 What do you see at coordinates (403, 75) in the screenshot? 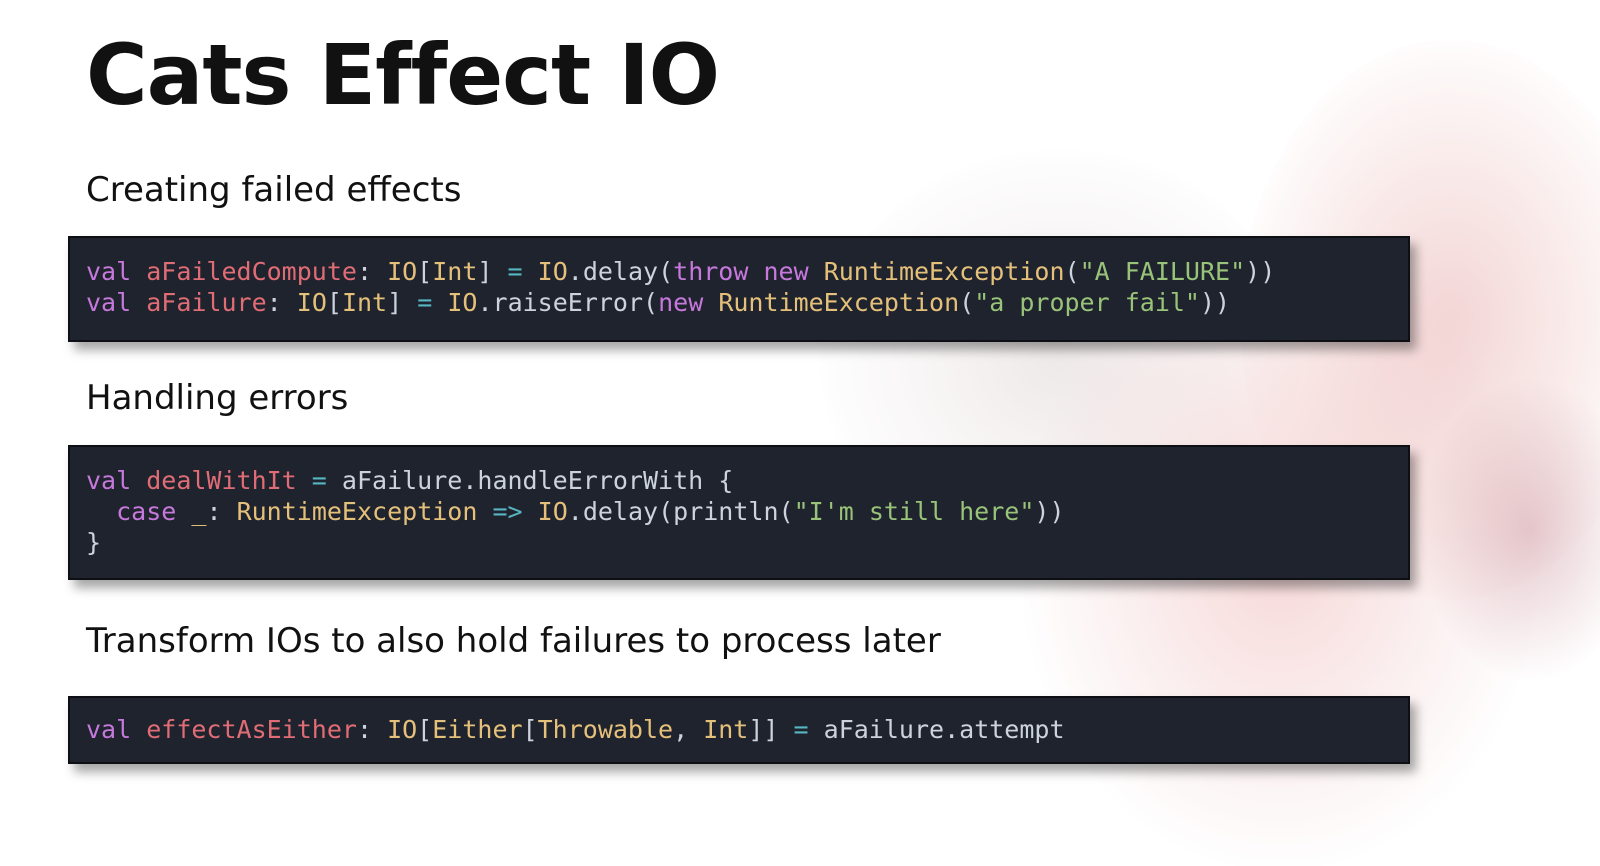
I see `slide-title: Cats Effect IO` at bounding box center [403, 75].